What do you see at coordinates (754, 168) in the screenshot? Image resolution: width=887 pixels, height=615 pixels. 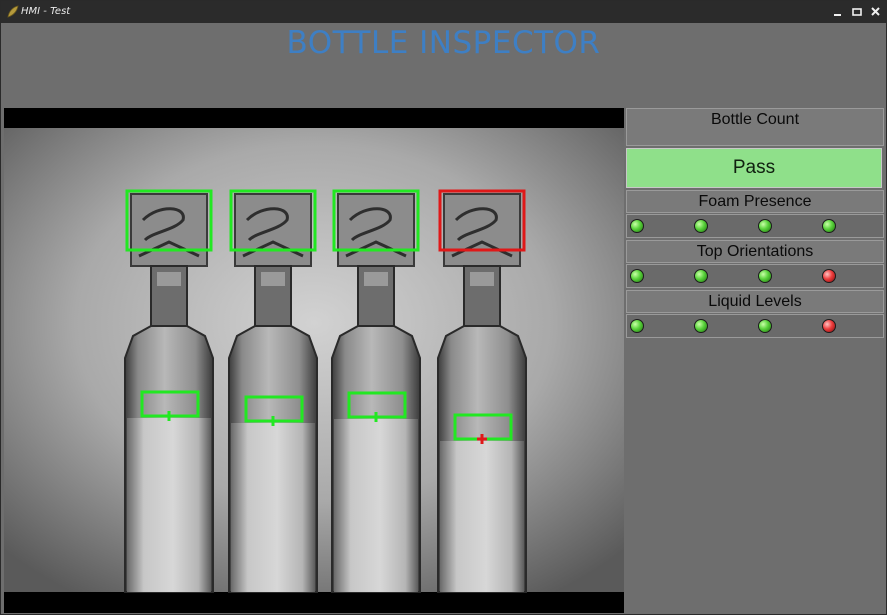 I see `status-indicator: Pass` at bounding box center [754, 168].